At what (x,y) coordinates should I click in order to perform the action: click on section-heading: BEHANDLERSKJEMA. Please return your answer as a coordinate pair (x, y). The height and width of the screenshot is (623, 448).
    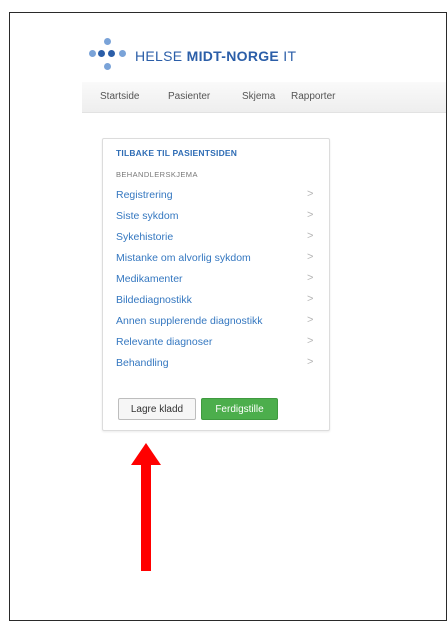
    Looking at the image, I should click on (157, 174).